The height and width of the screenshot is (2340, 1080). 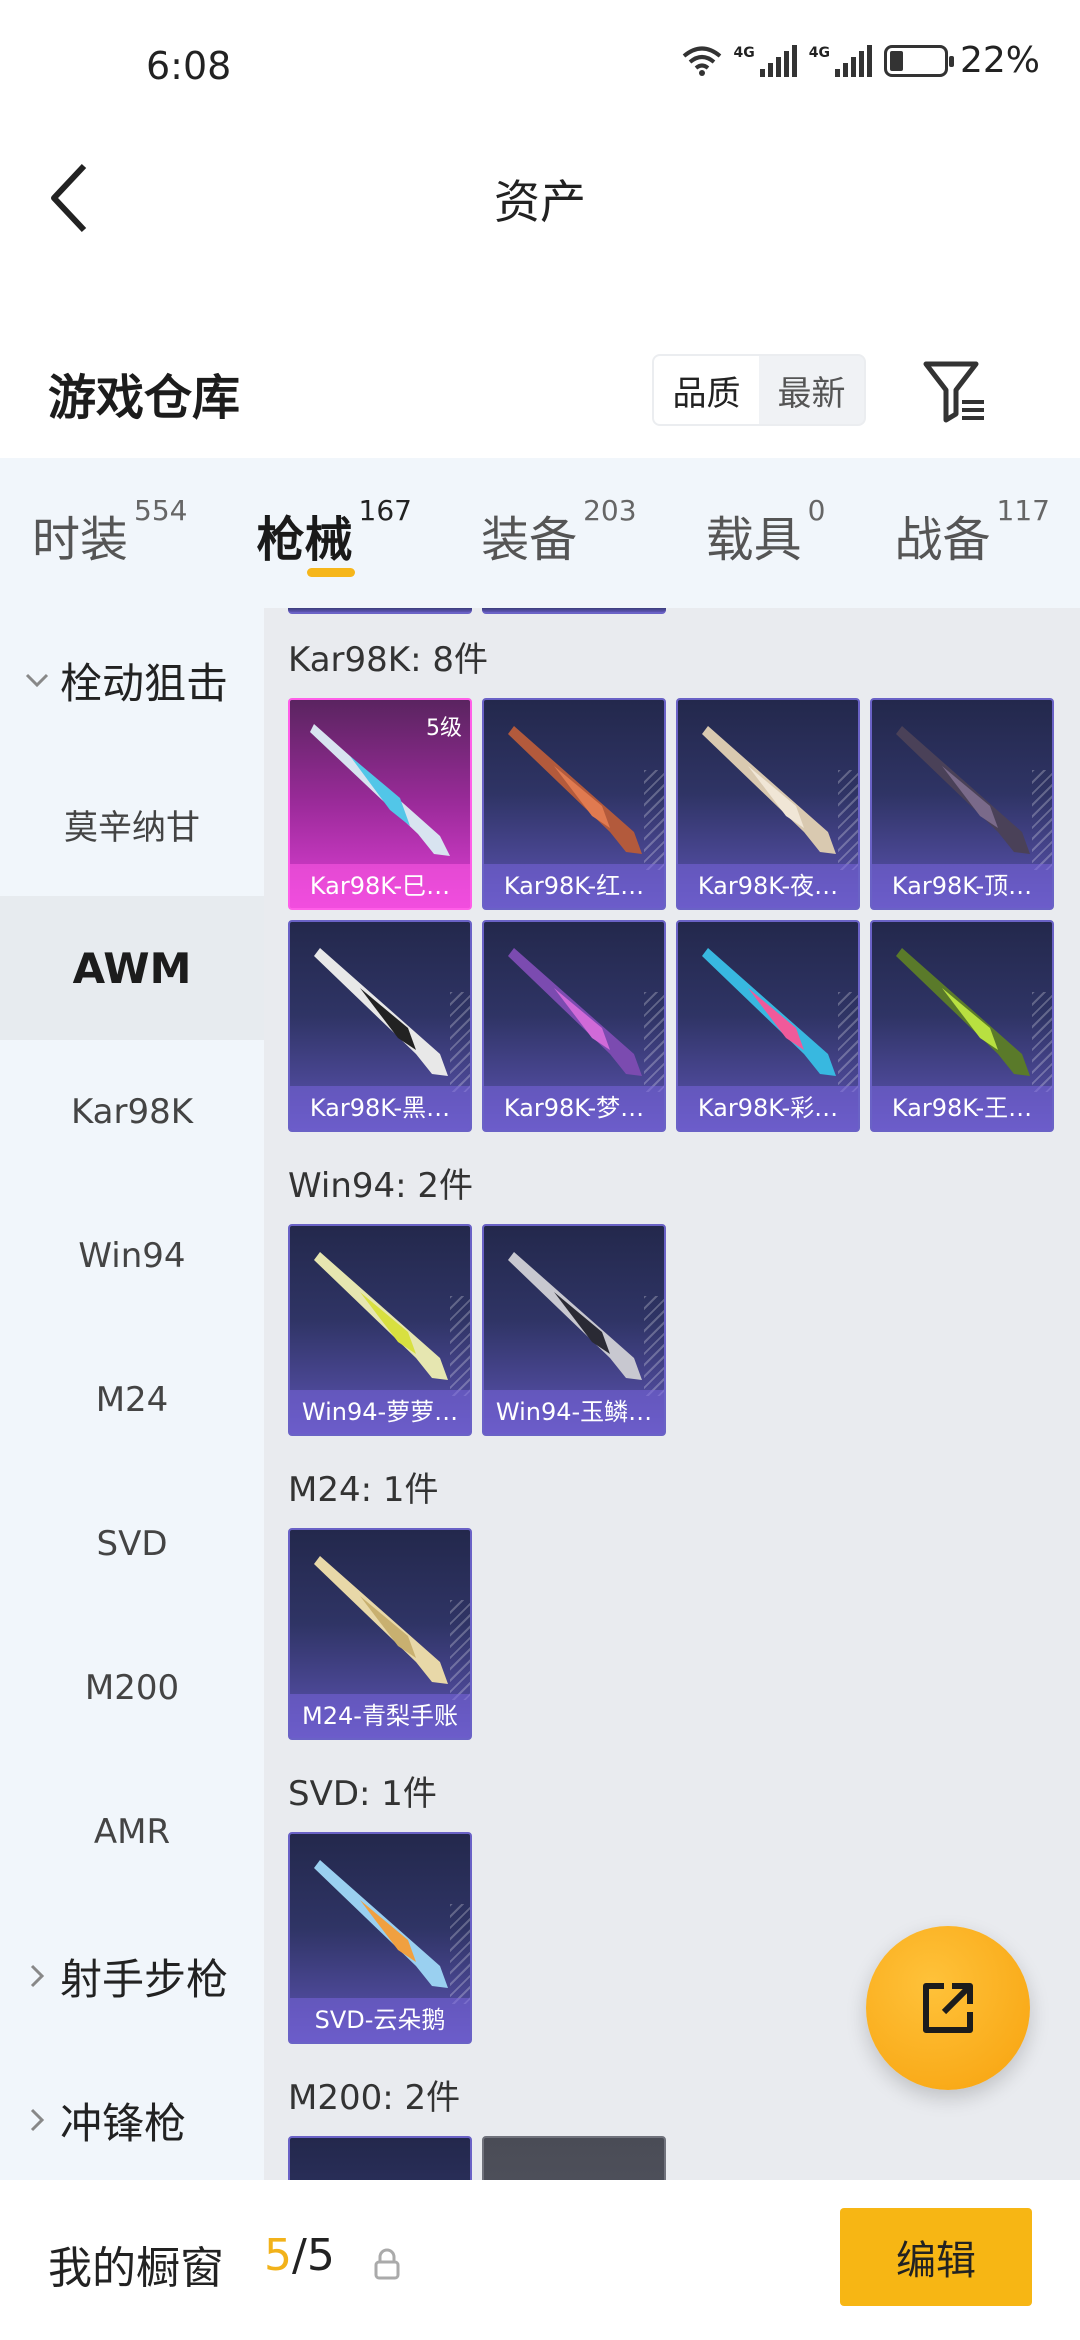 I want to click on sidebar-item-awm: AWM, so click(x=132, y=968).